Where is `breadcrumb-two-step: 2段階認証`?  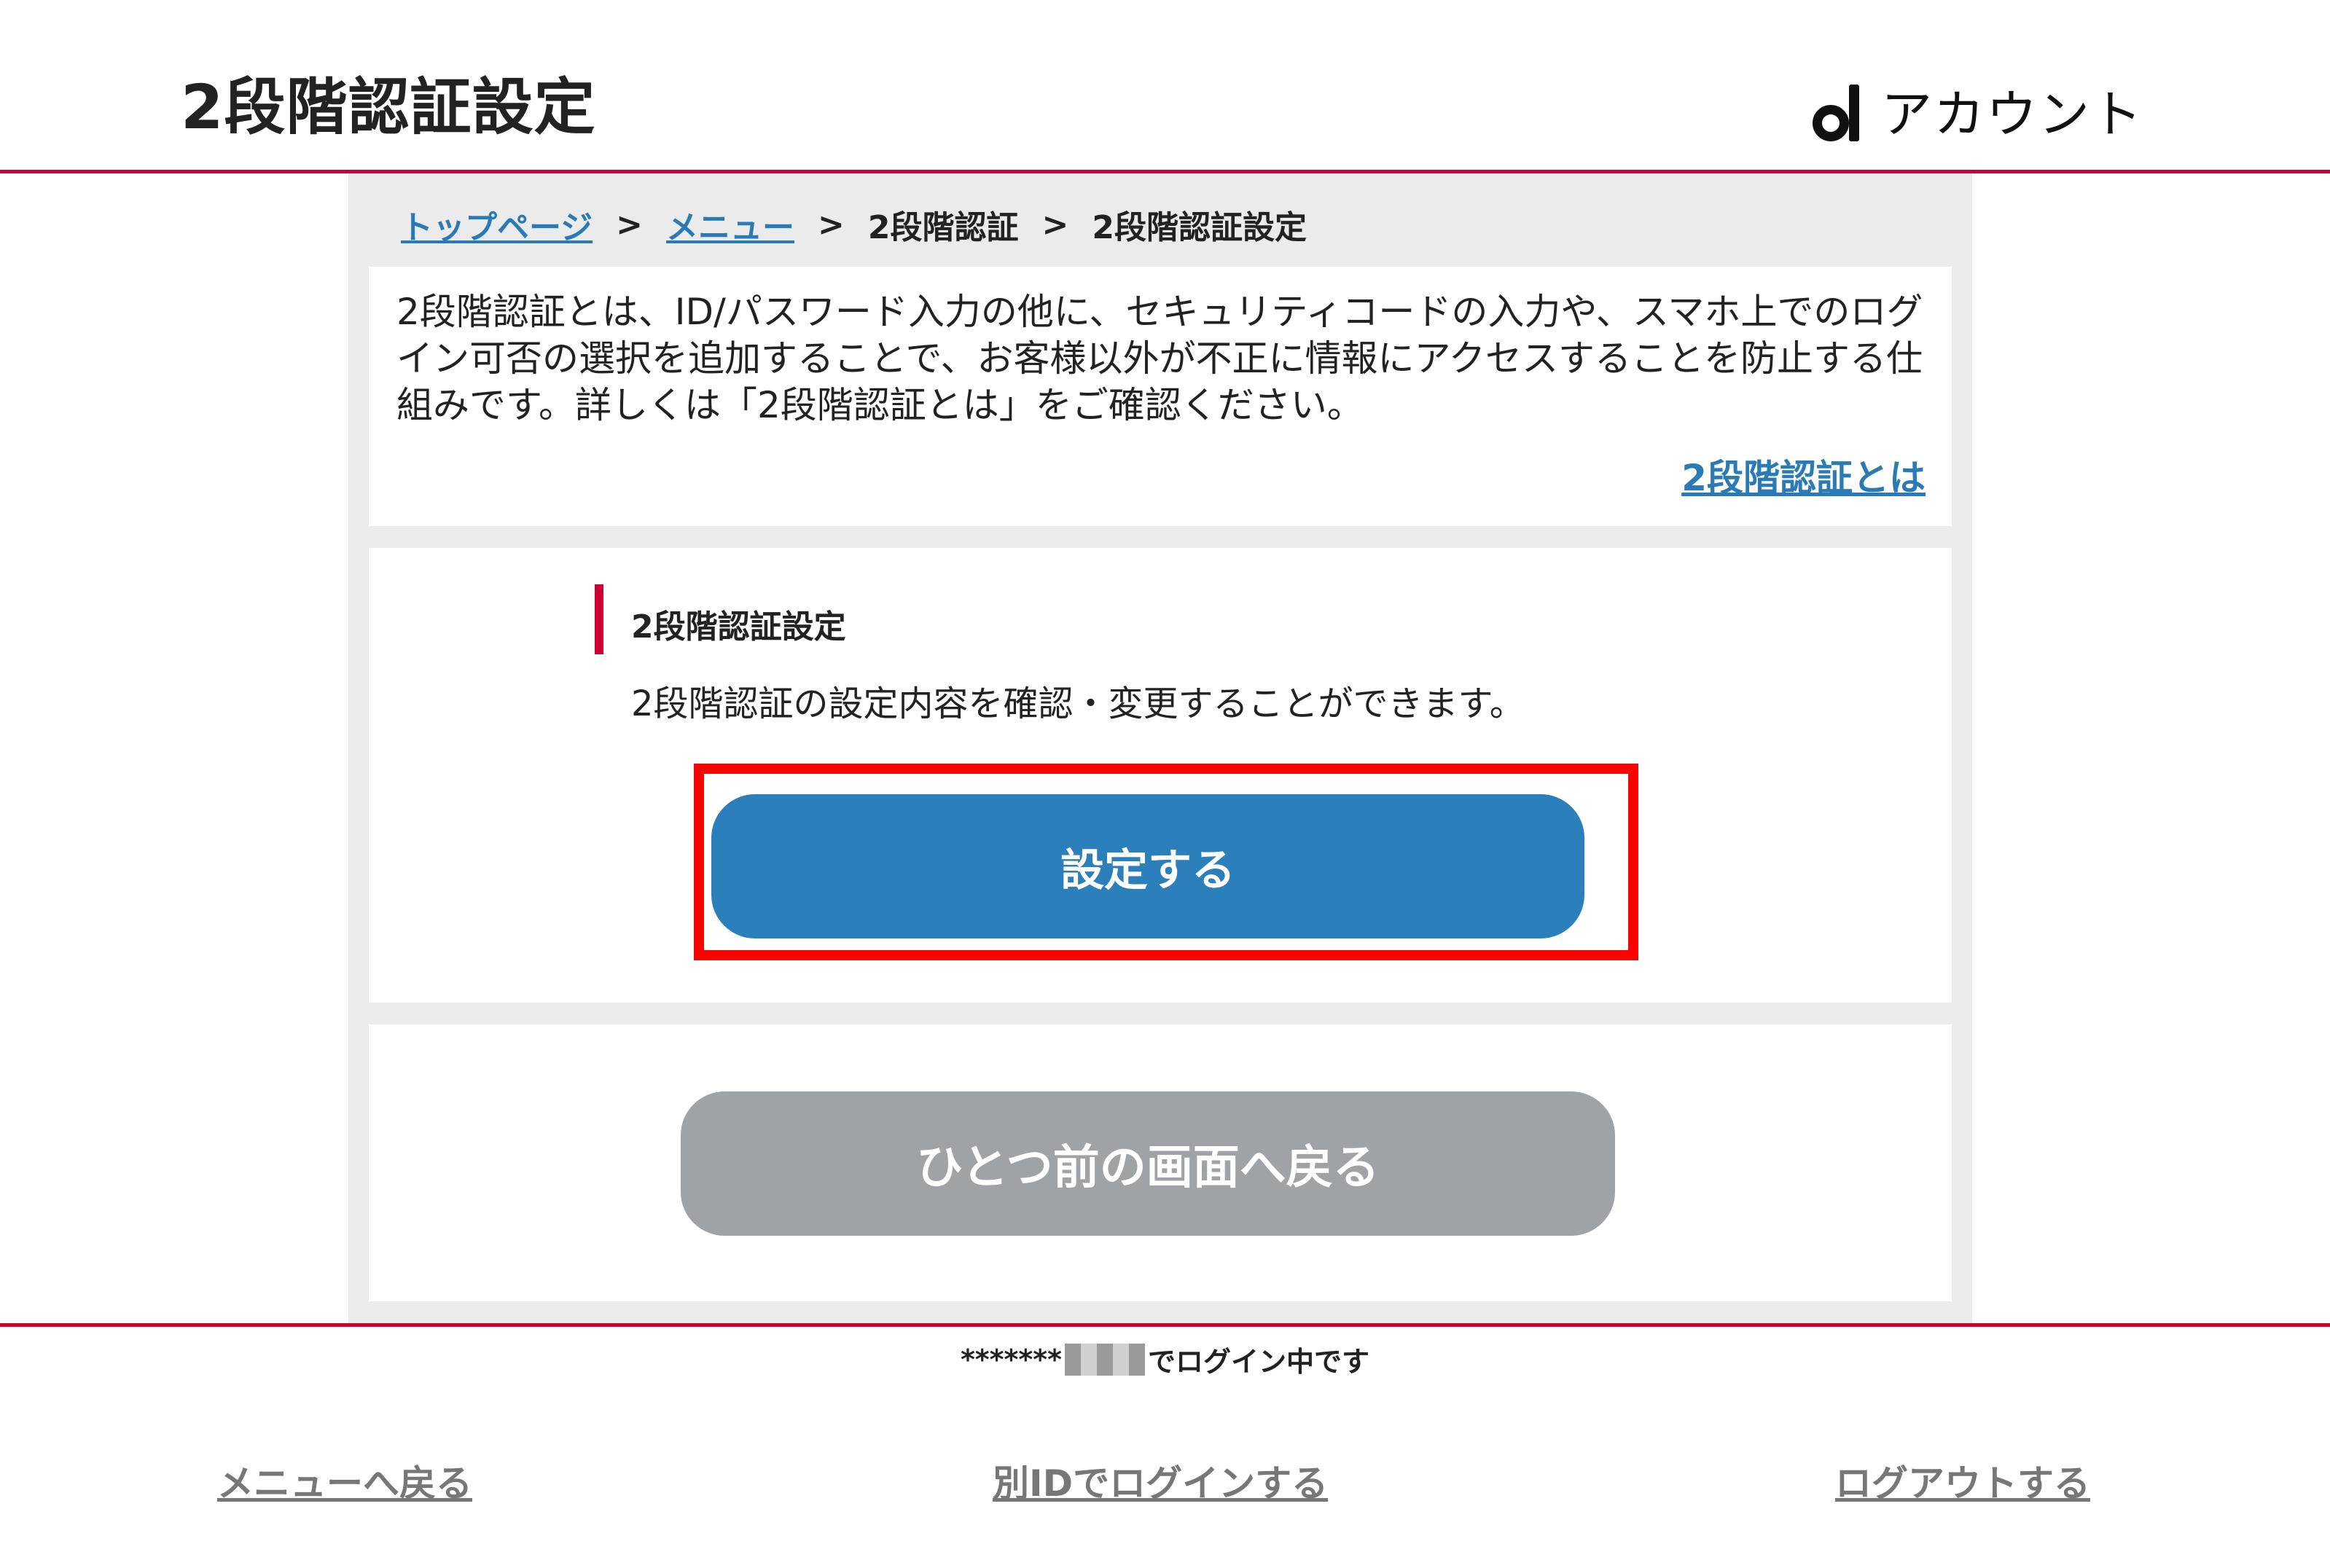 breadcrumb-two-step: 2段階認証 is located at coordinates (943, 227).